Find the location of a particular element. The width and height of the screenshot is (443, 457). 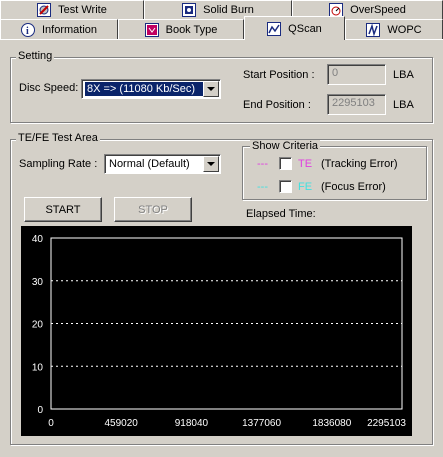

y-tick-label: 20 is located at coordinates (38, 325).